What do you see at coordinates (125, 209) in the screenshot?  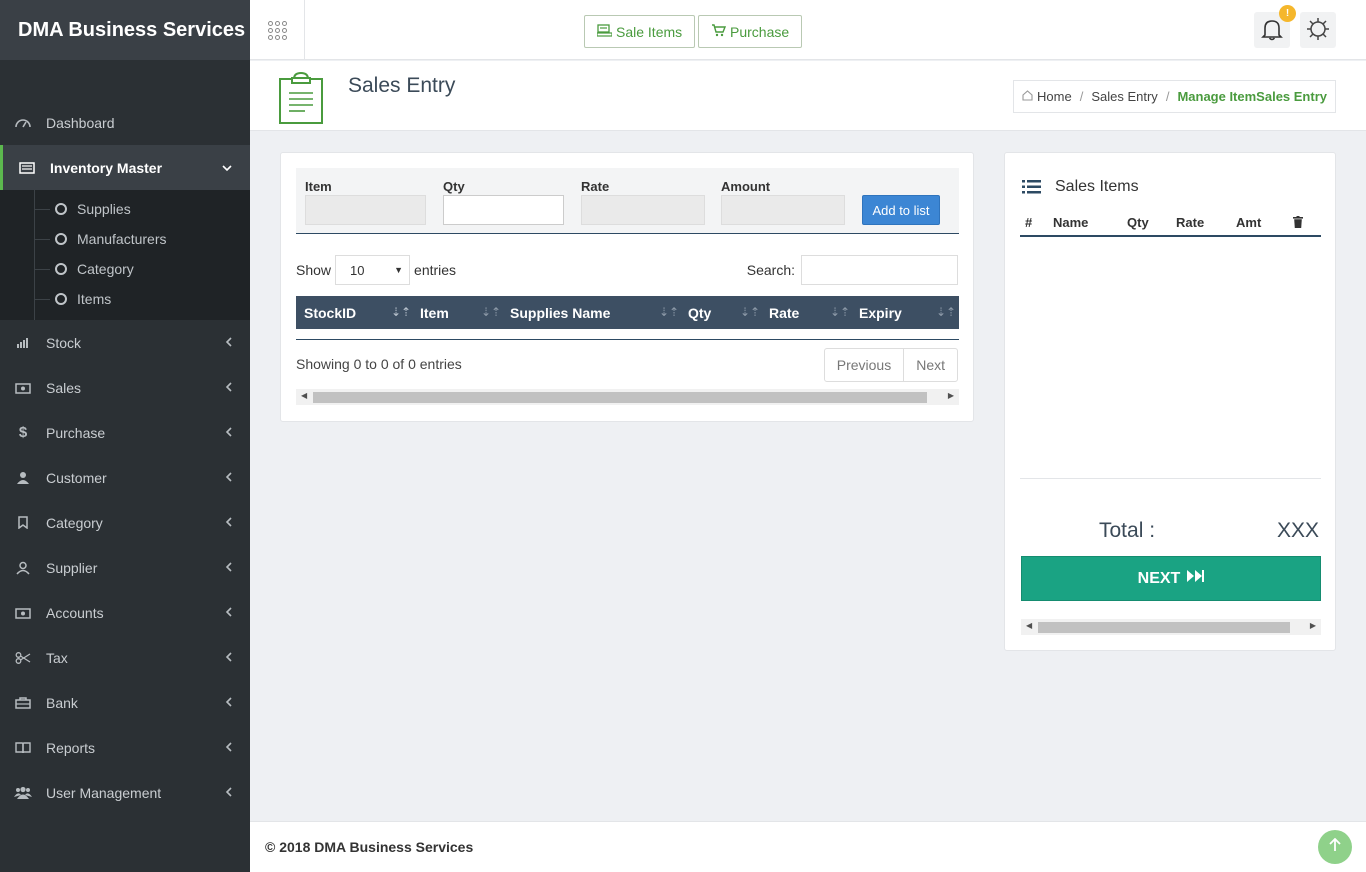 I see `submenu-item-supplies: Supplies` at bounding box center [125, 209].